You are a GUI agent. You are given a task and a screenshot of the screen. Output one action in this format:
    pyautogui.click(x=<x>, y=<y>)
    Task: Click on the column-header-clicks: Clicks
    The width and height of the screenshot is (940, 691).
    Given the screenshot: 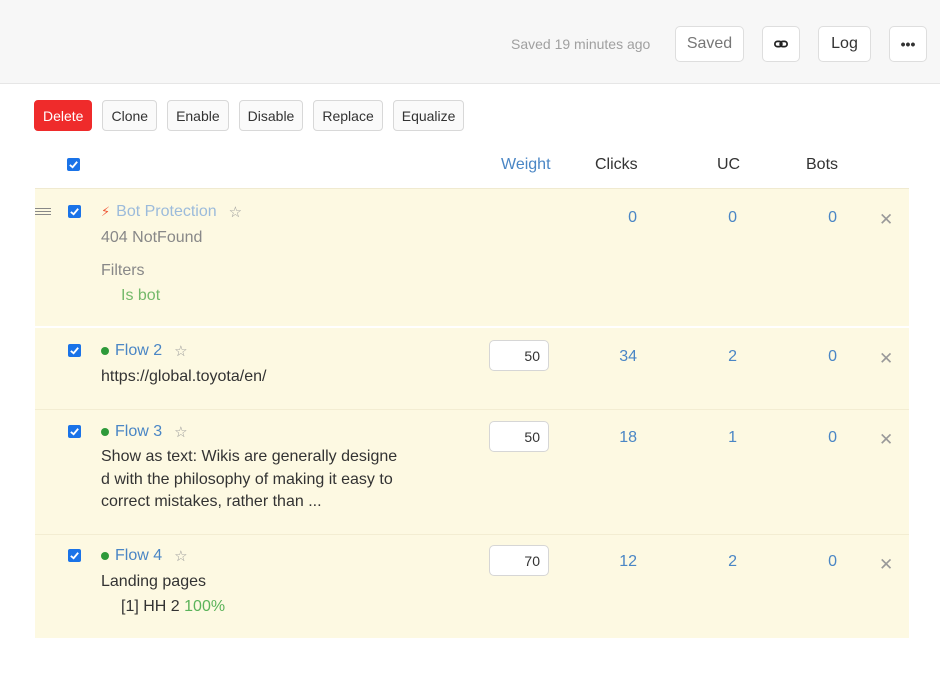 What is the action you would take?
    pyautogui.click(x=616, y=164)
    